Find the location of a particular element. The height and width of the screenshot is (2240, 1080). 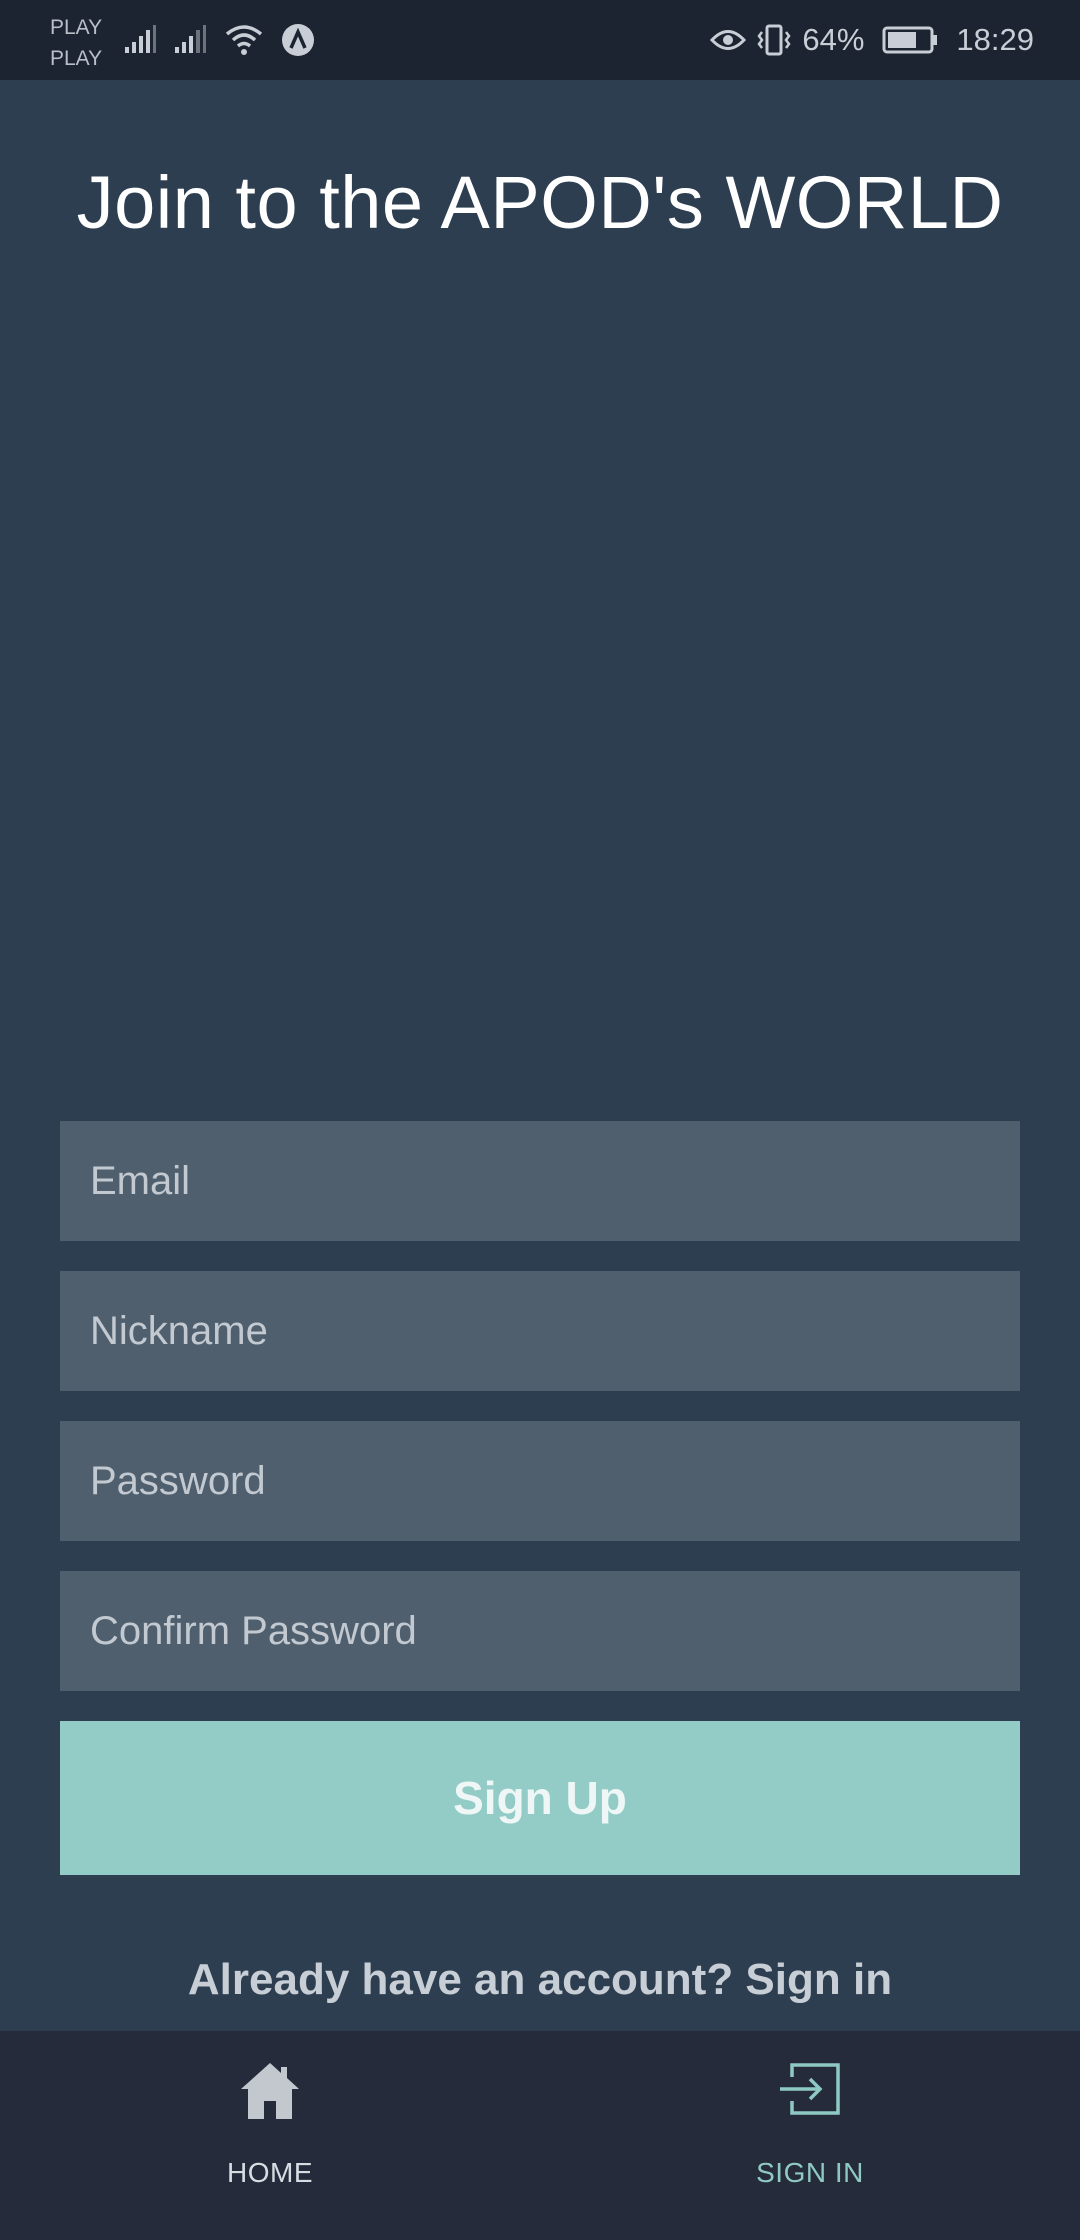

nickname-field is located at coordinates (540, 1331).